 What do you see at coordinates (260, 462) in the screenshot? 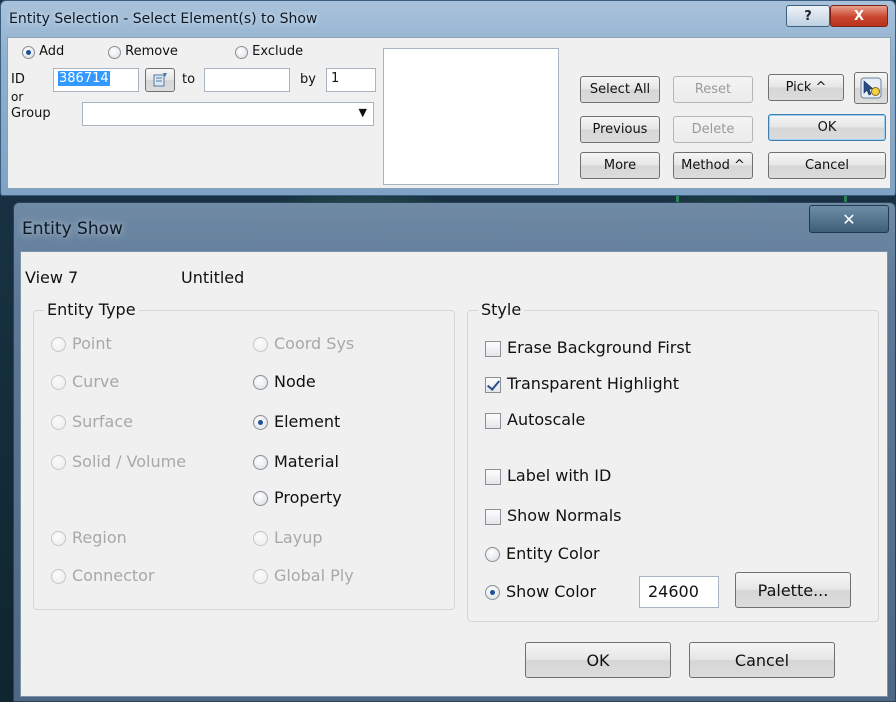
I see `radio-material` at bounding box center [260, 462].